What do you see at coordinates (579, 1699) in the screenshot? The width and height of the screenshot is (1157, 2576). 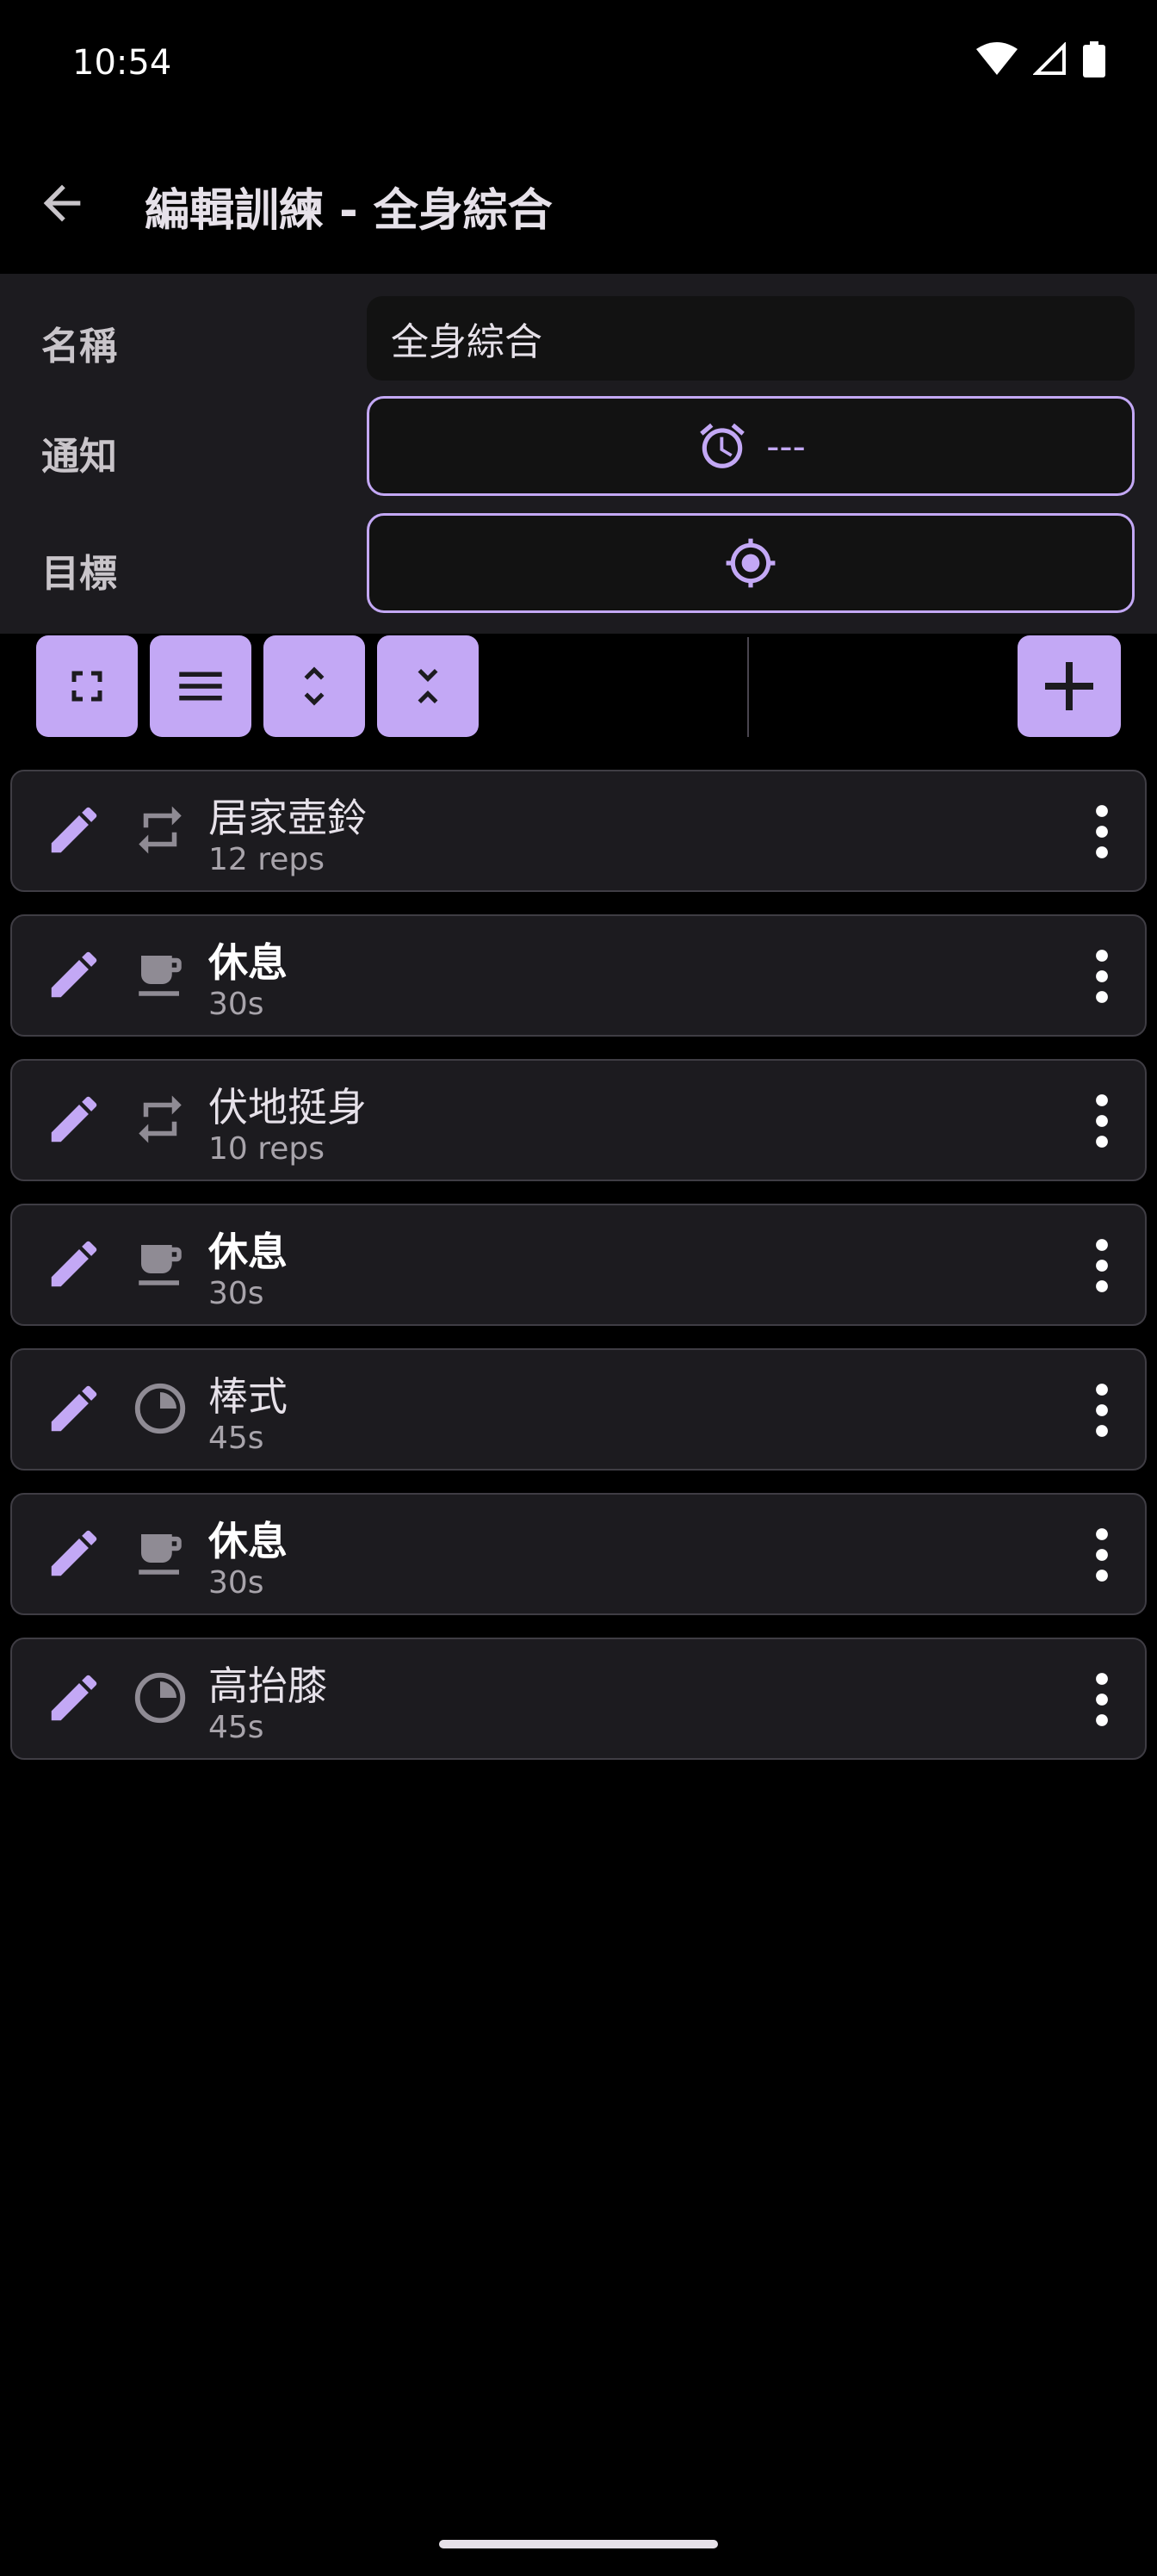 I see `exercise-item: 高抬膝 45s` at bounding box center [579, 1699].